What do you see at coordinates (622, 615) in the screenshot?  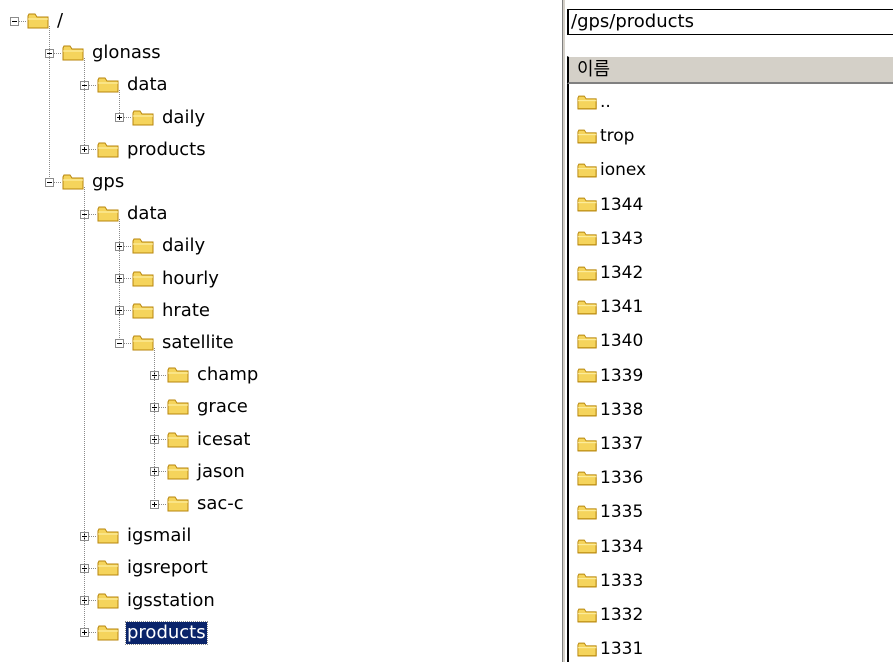 I see `list-item-label: 1332` at bounding box center [622, 615].